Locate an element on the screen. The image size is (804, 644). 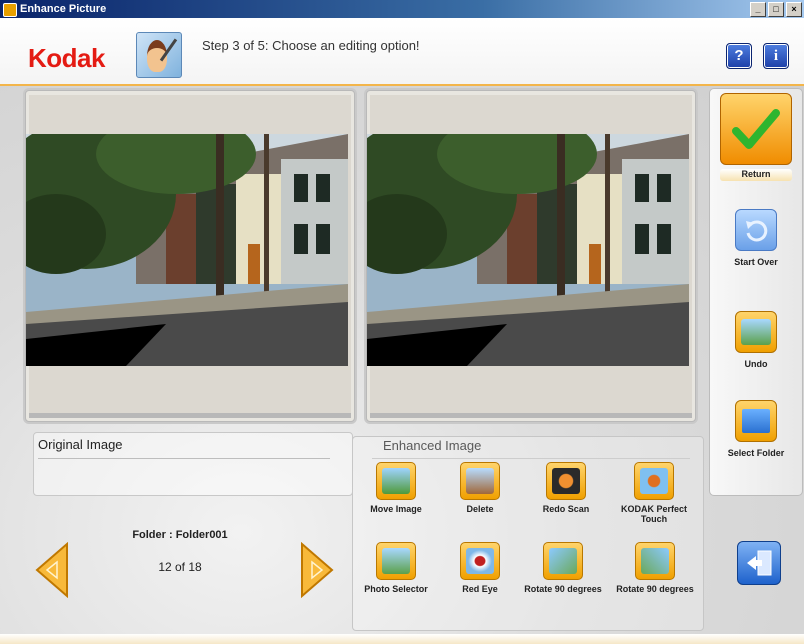
minimize-button: _ is located at coordinates (758, 9).